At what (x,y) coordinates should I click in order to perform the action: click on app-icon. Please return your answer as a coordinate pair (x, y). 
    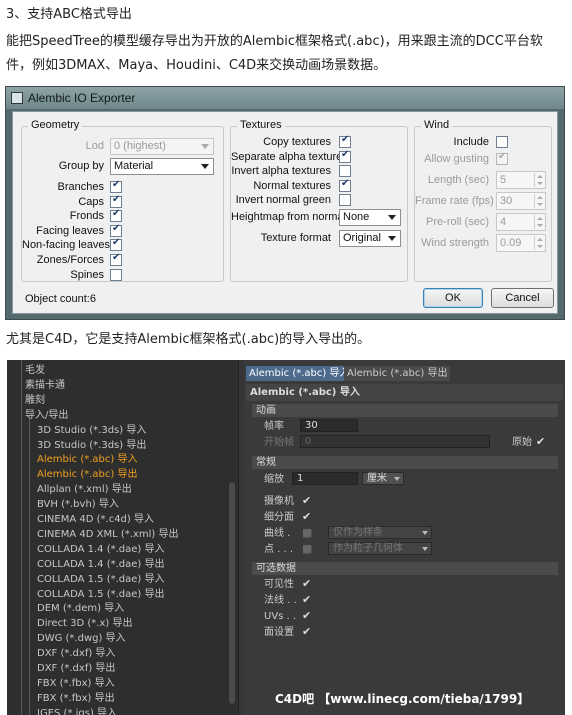
    Looking at the image, I should click on (17, 98).